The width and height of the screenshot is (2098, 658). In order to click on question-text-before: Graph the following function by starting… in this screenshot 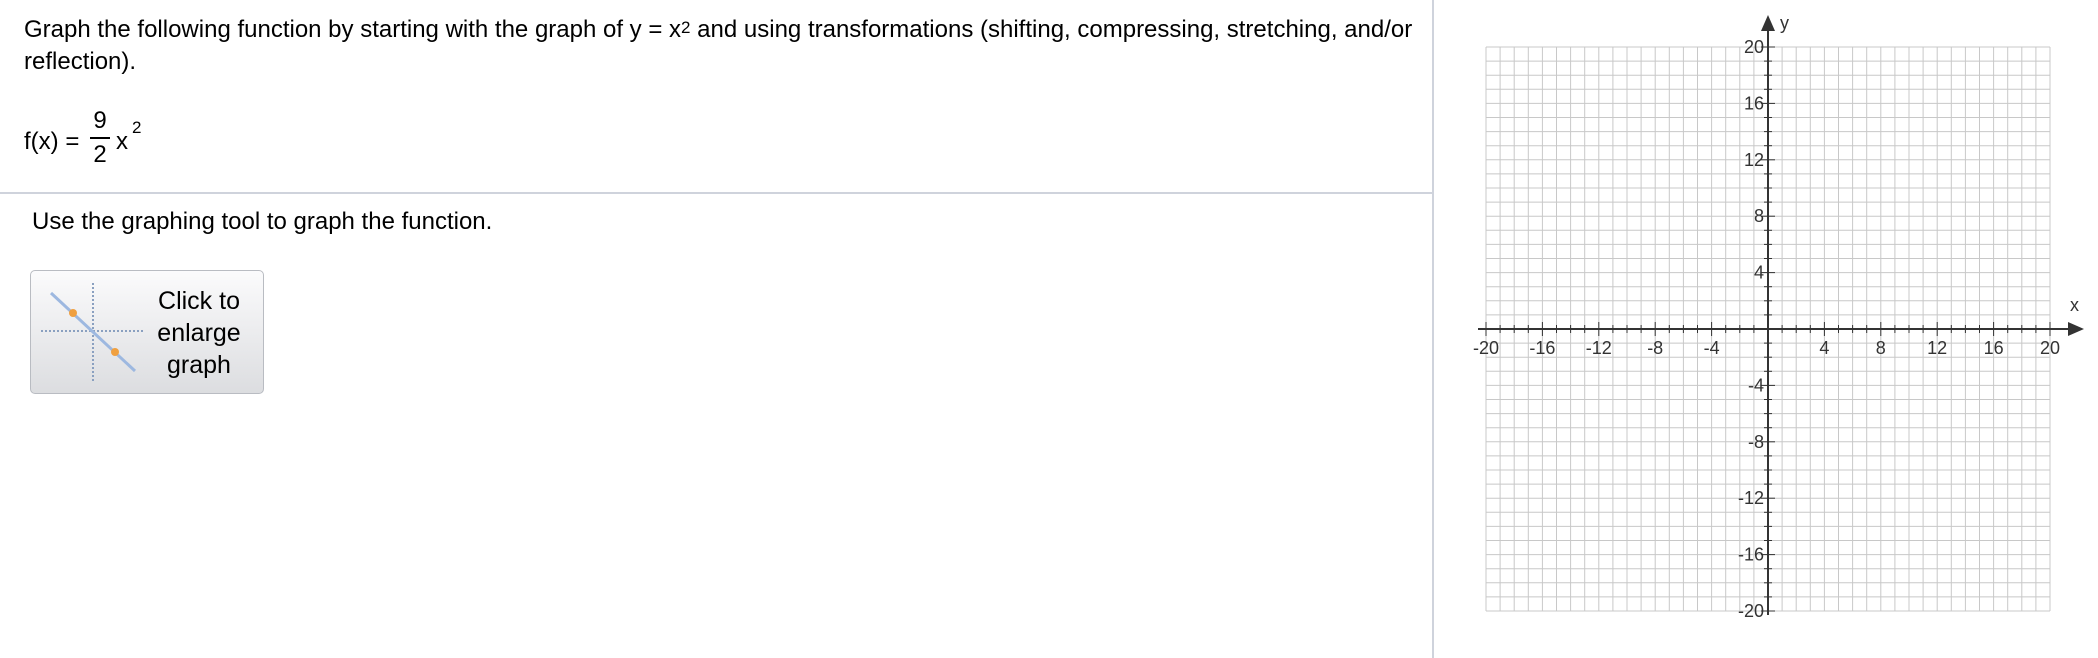, I will do `click(353, 29)`.